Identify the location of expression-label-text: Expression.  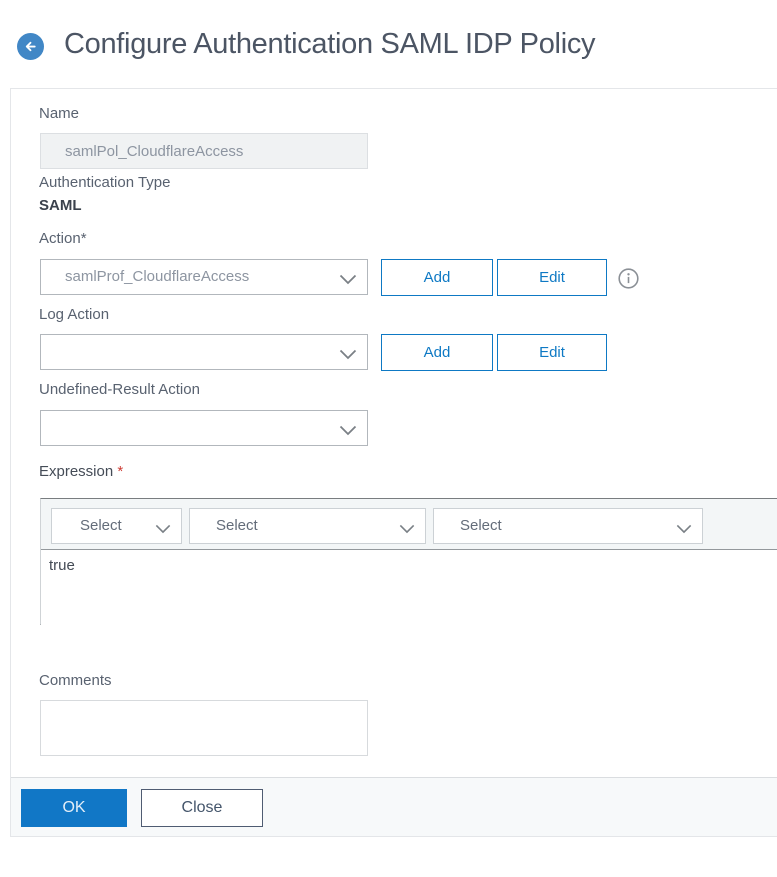
(76, 471).